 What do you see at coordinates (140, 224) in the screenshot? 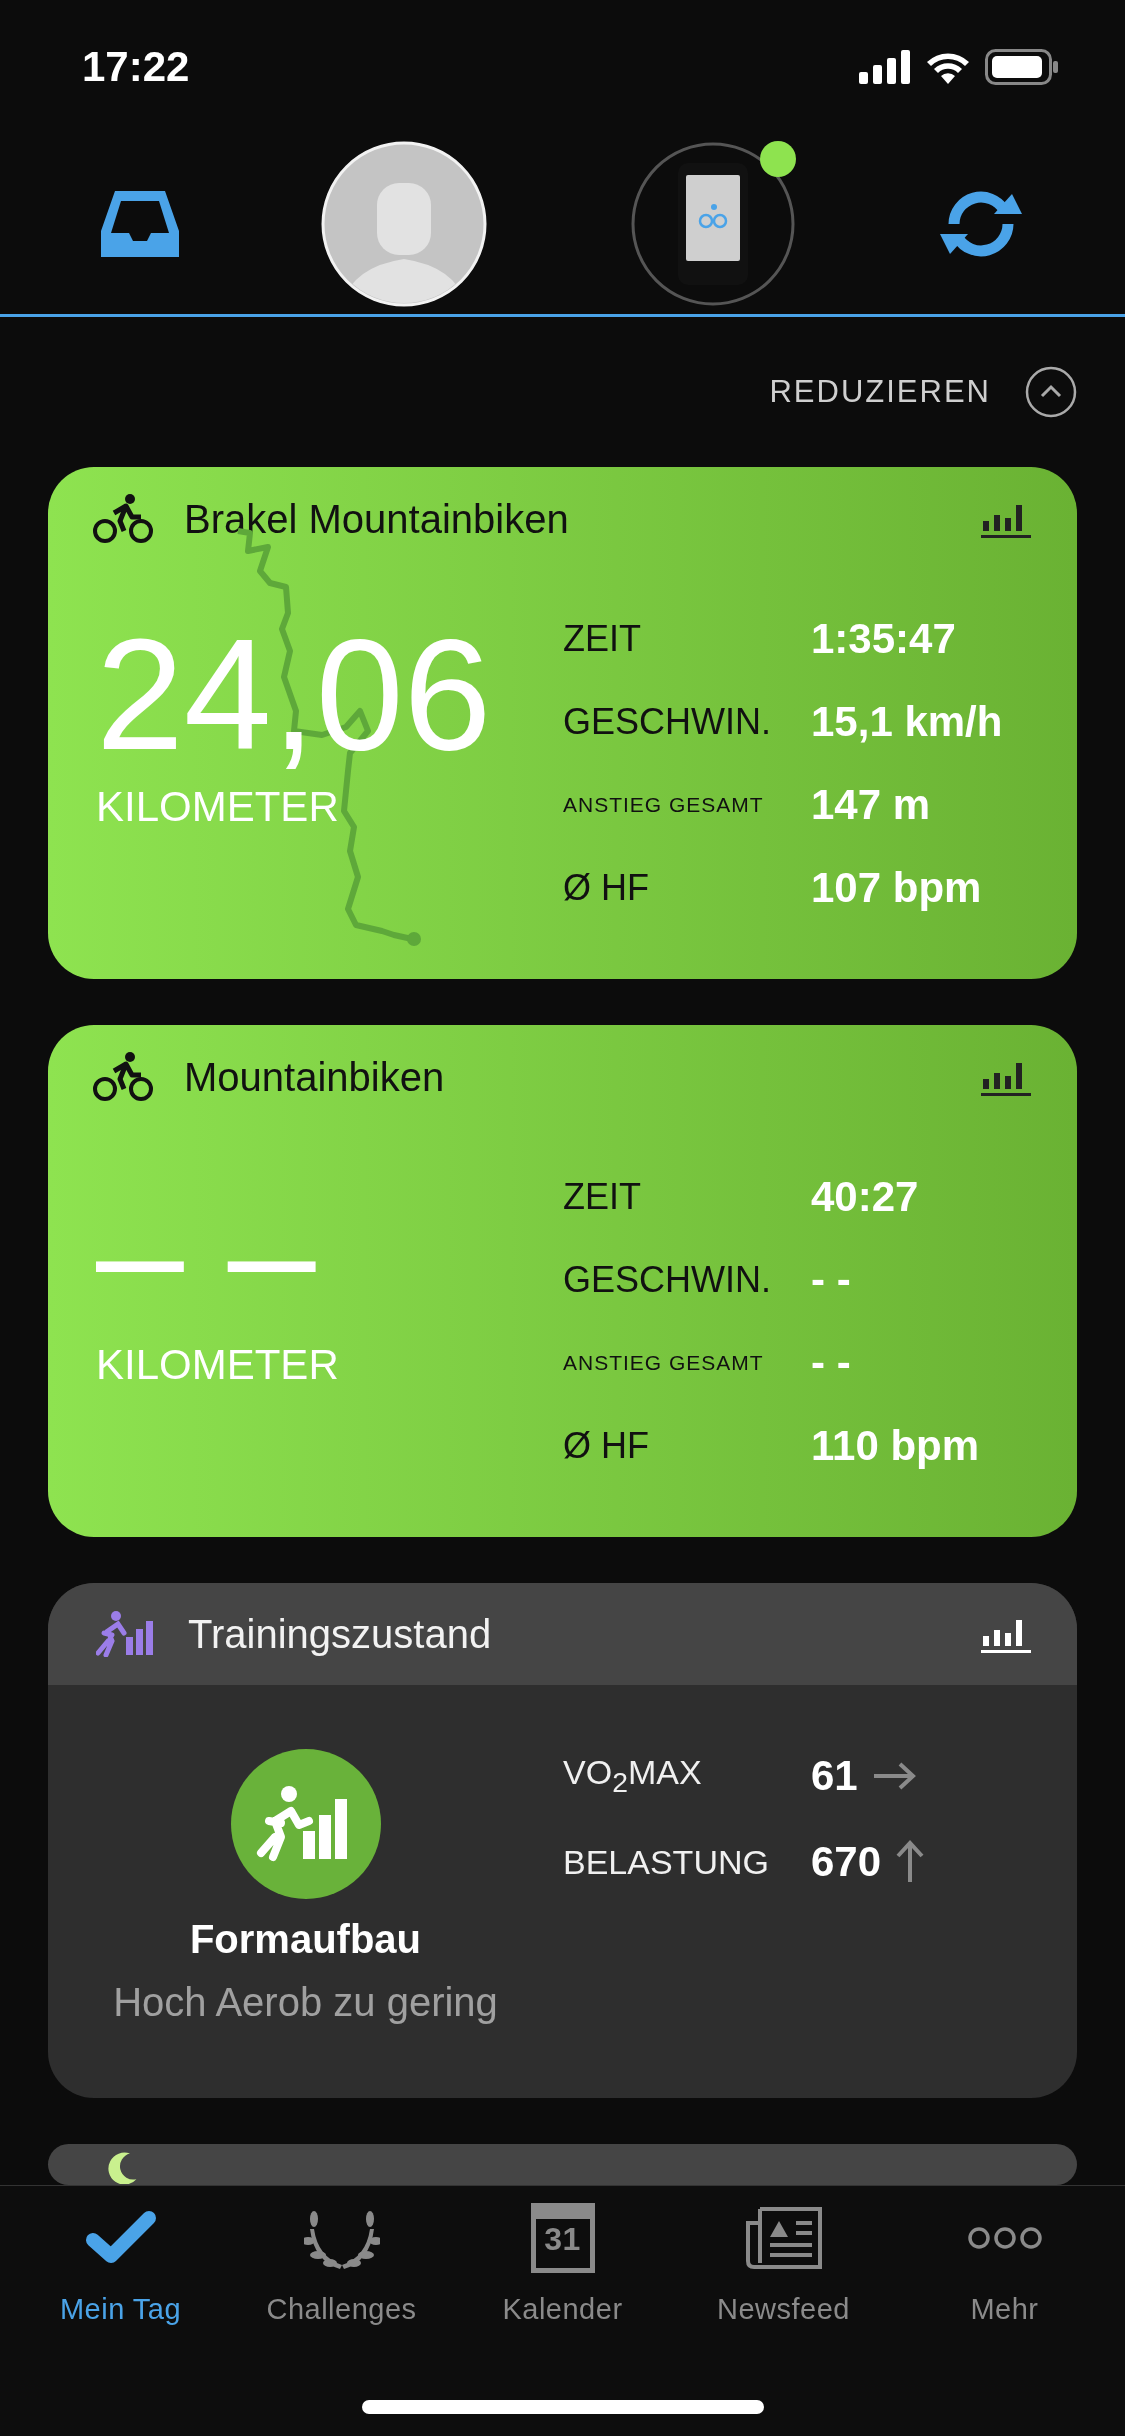
I see `inbox-icon` at bounding box center [140, 224].